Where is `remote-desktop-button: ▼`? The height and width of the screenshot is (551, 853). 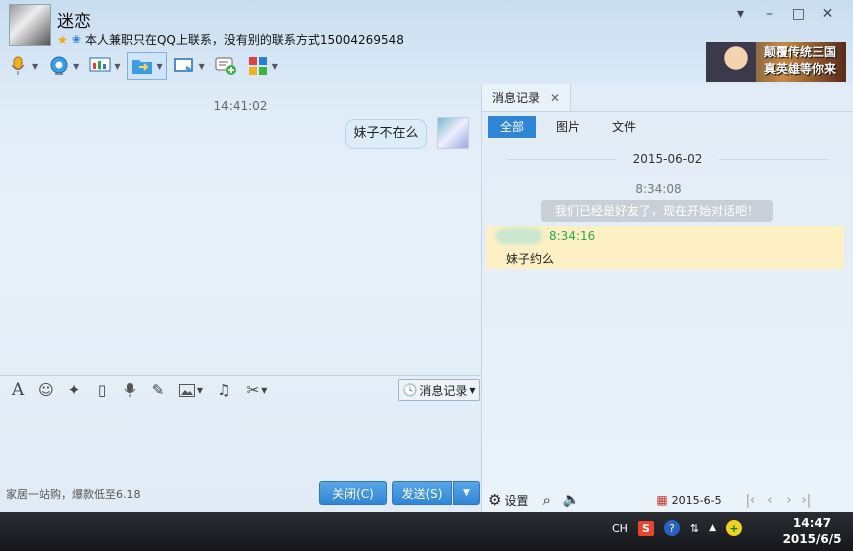 remote-desktop-button: ▼ is located at coordinates (104, 66).